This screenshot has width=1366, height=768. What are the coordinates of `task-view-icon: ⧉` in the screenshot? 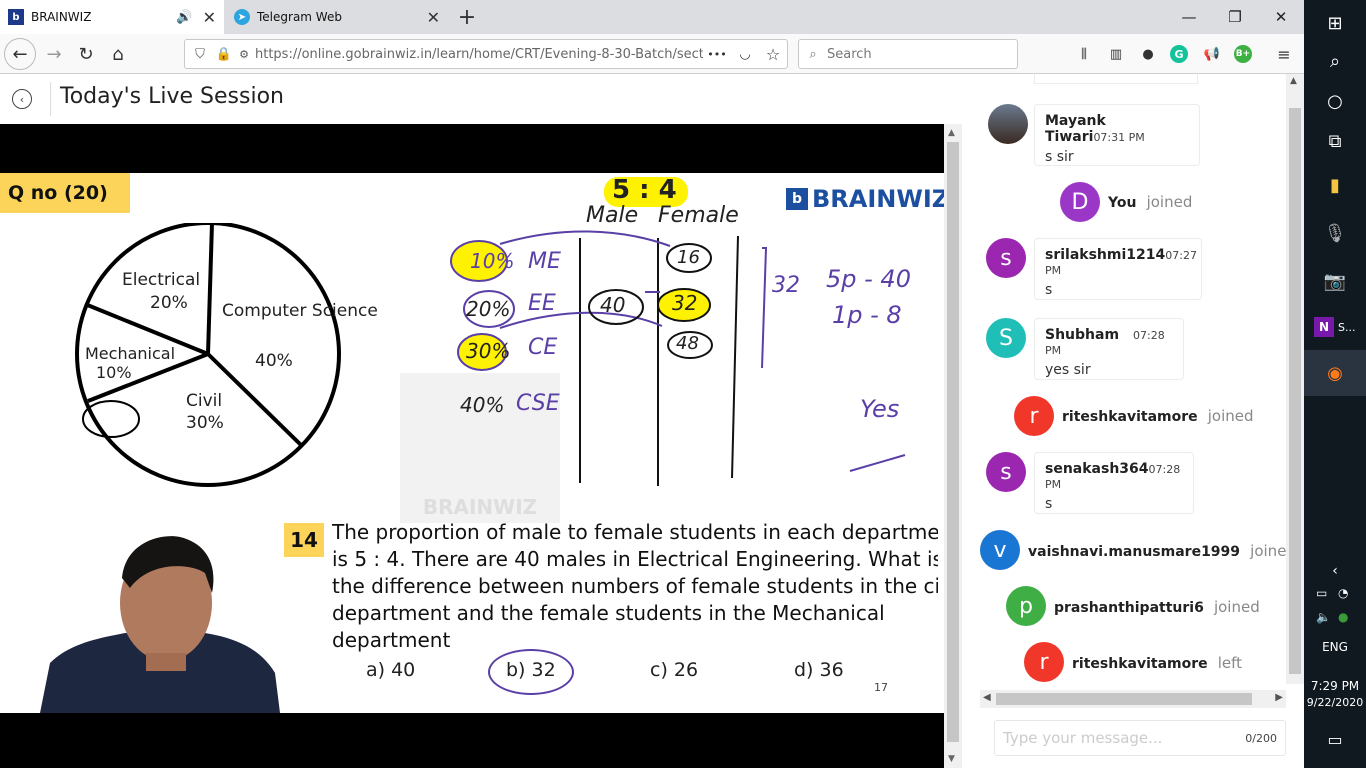 It's located at (1335, 141).